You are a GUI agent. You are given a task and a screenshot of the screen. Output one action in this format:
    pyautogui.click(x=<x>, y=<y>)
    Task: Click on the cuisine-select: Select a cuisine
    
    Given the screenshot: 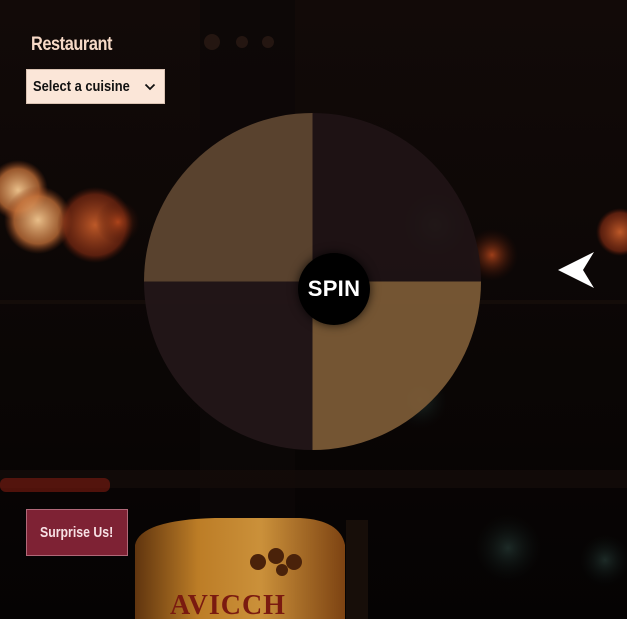 What is the action you would take?
    pyautogui.click(x=95, y=86)
    